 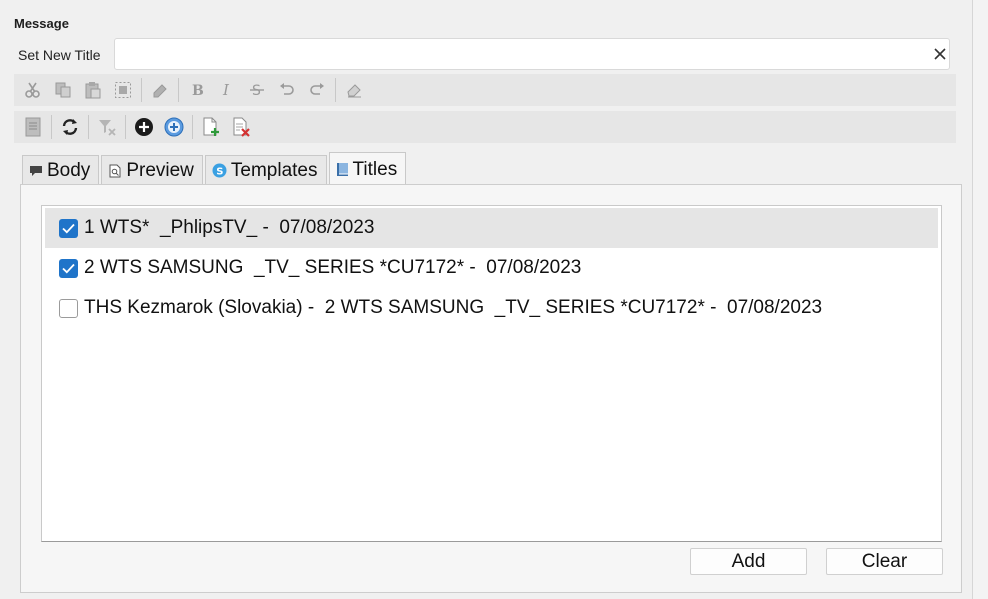 What do you see at coordinates (532, 54) in the screenshot?
I see `set-title-input` at bounding box center [532, 54].